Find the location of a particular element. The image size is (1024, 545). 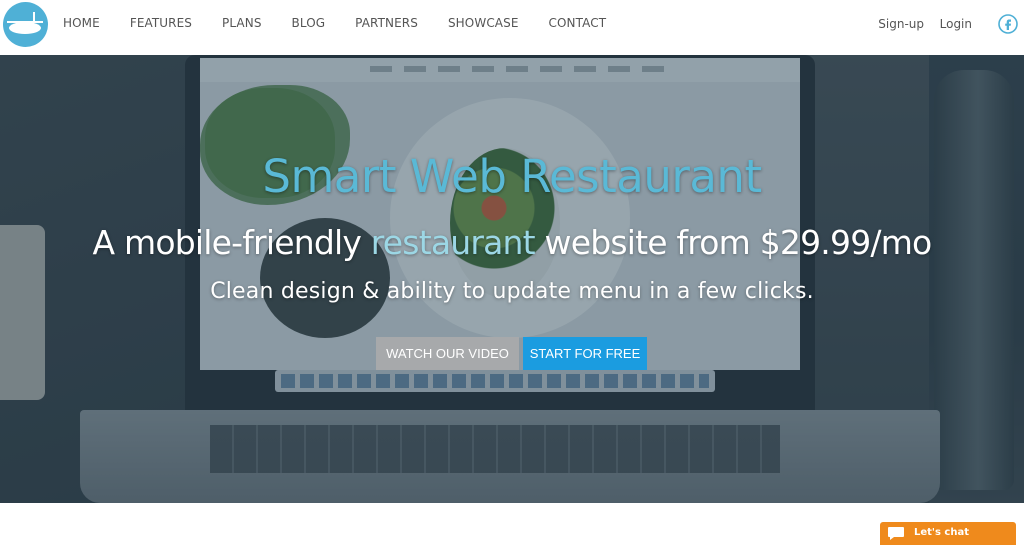

login-link: Login is located at coordinates (956, 24).